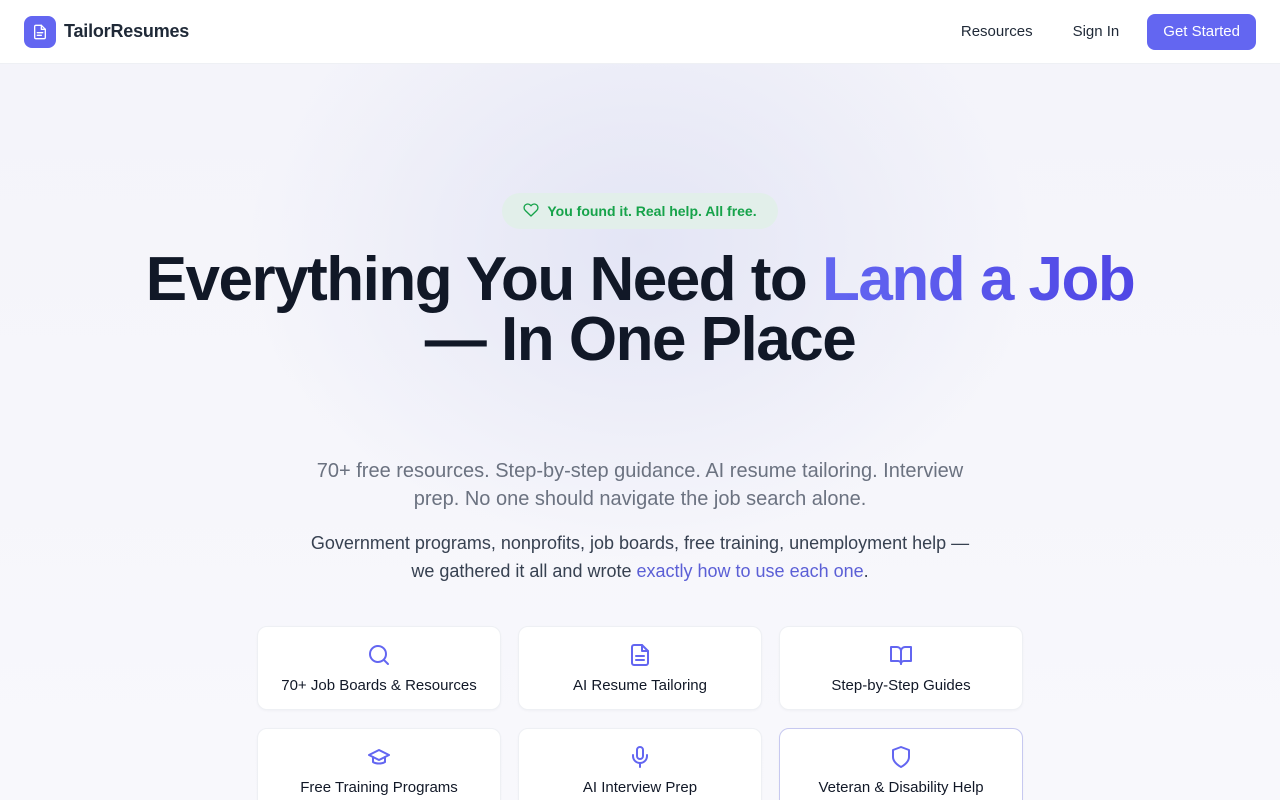 The width and height of the screenshot is (1280, 800). I want to click on feature-card-interview-prep: AI Interview Prep, so click(640, 764).